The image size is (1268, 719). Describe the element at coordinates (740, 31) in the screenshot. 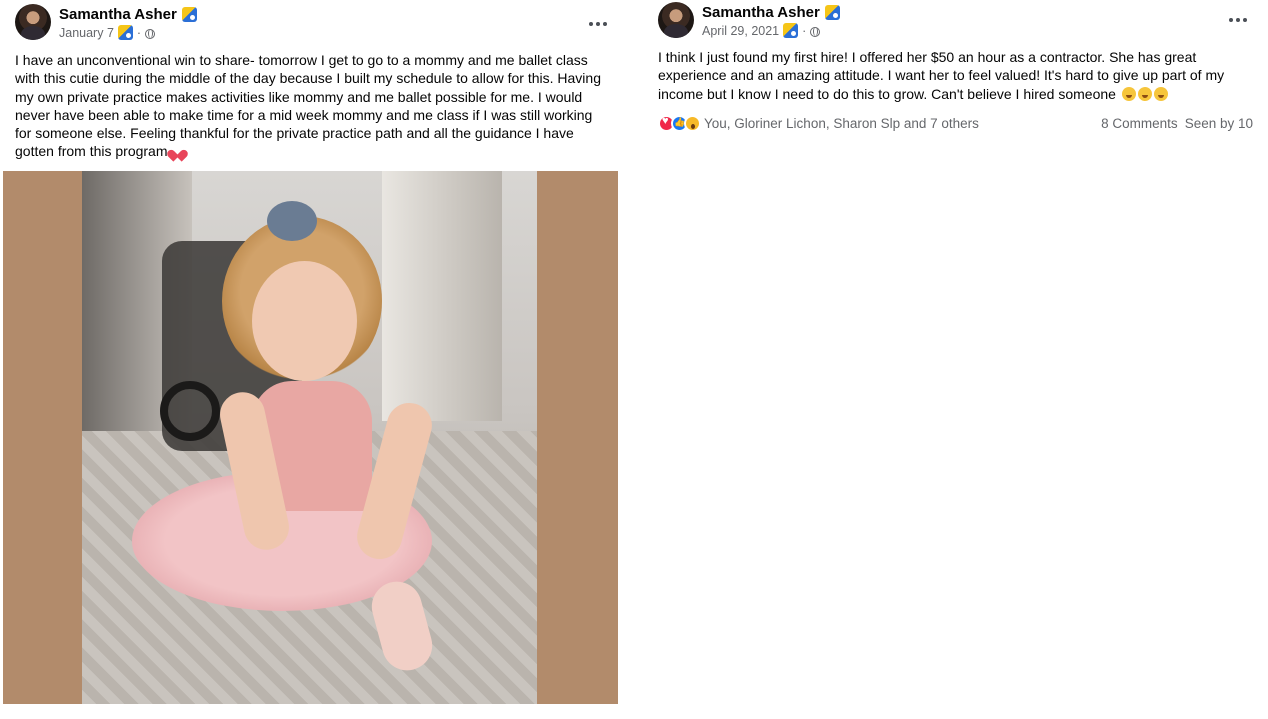

I see `post-date: April 29, 2021` at that location.